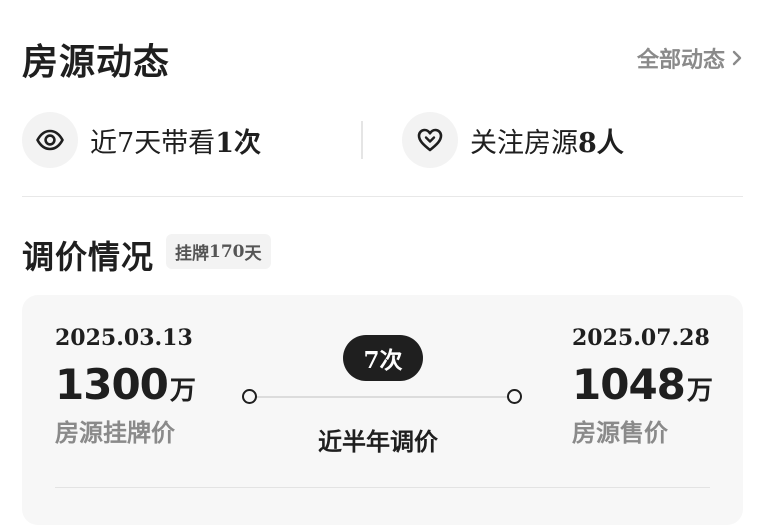 The width and height of the screenshot is (761, 525). I want to click on listed-badge-prefix: 挂牌, so click(192, 254).